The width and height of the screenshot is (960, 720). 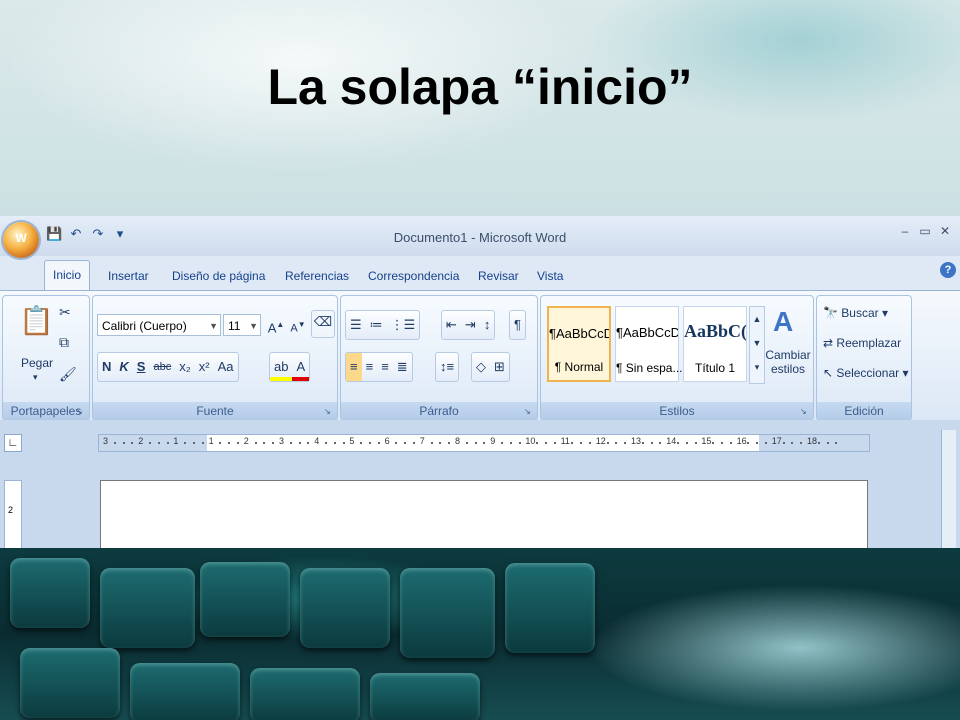 I want to click on grow-font-icon: A▲, so click(x=276, y=325).